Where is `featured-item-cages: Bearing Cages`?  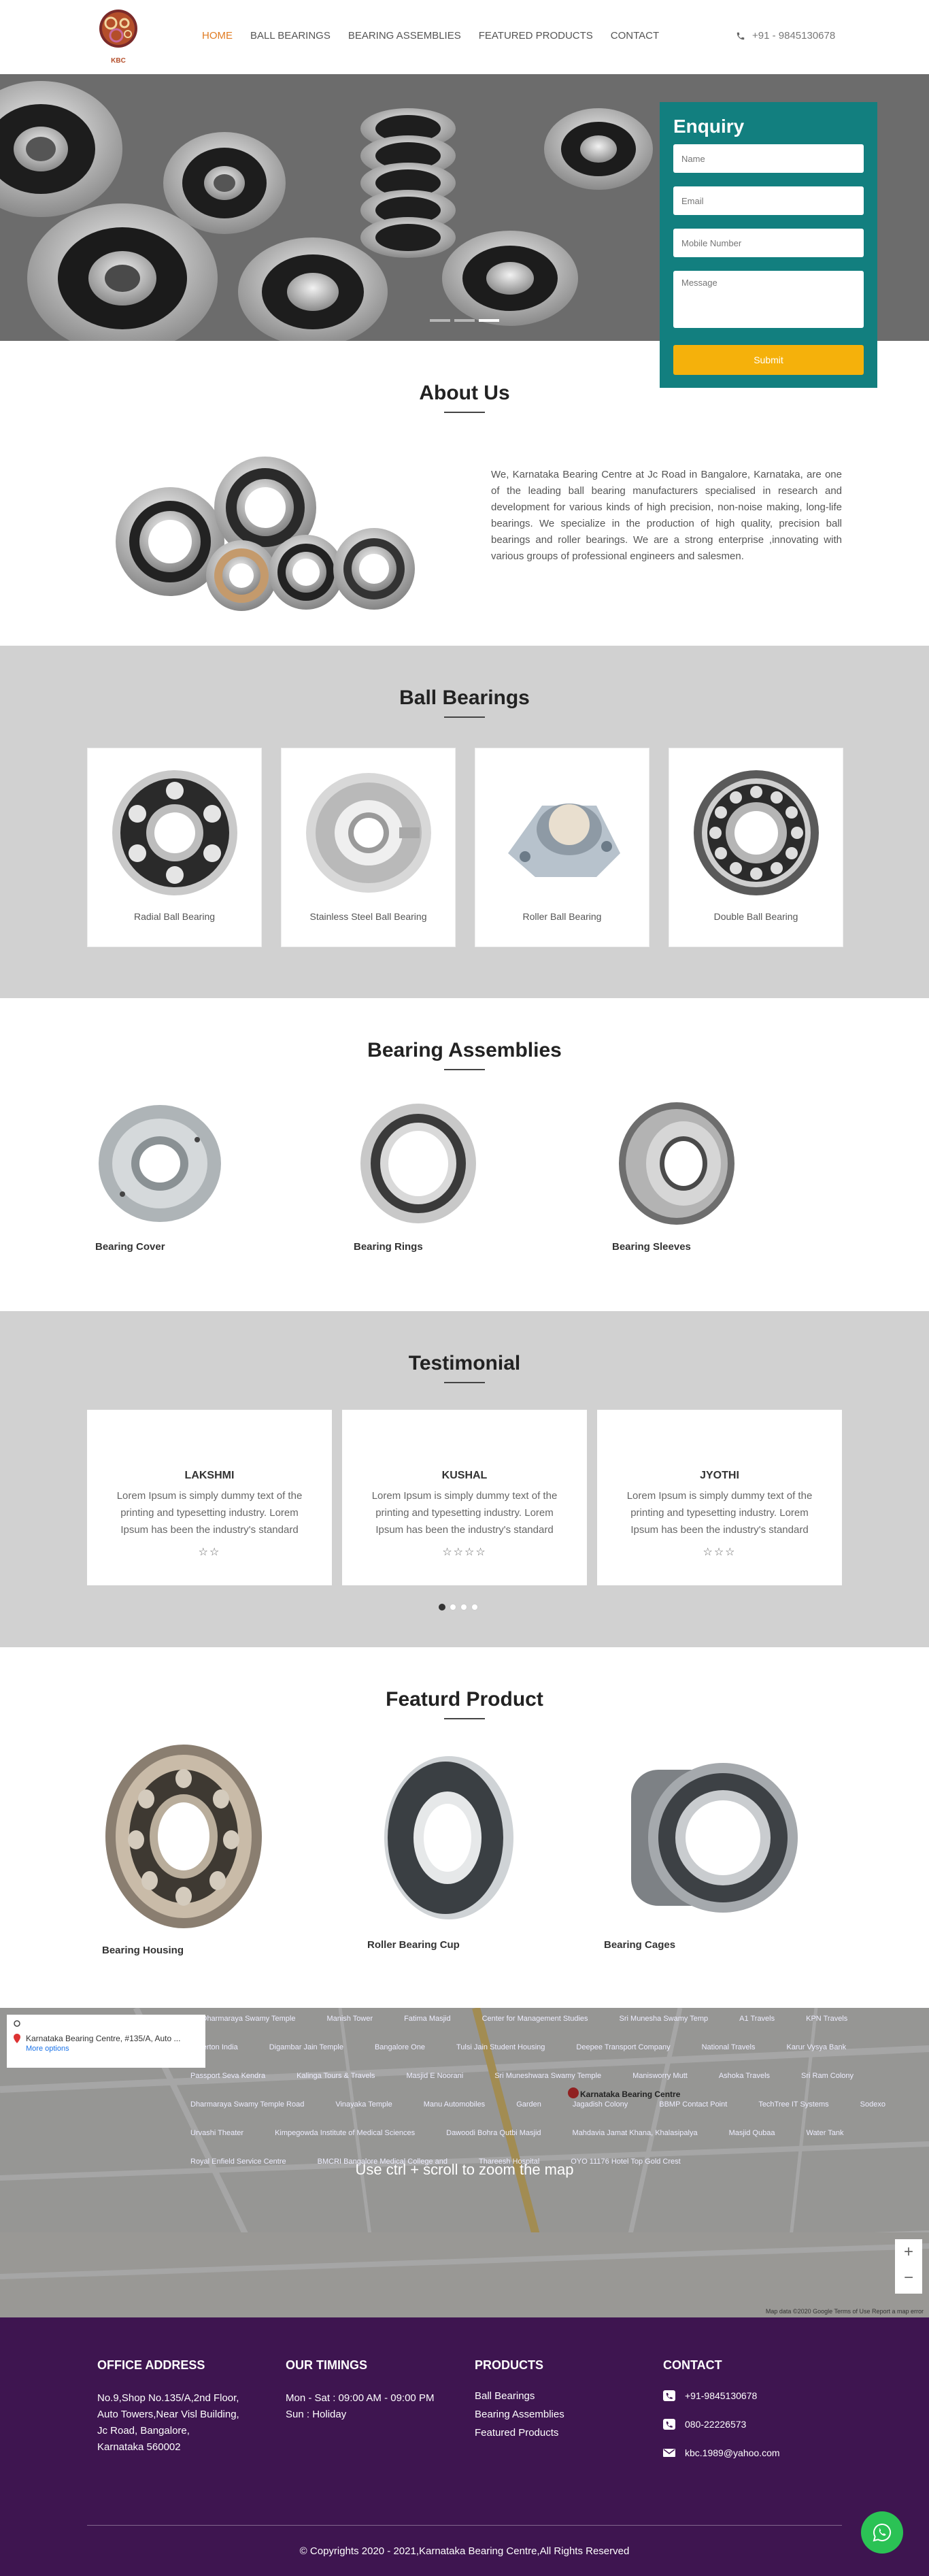 featured-item-cages: Bearing Cages is located at coordinates (702, 1850).